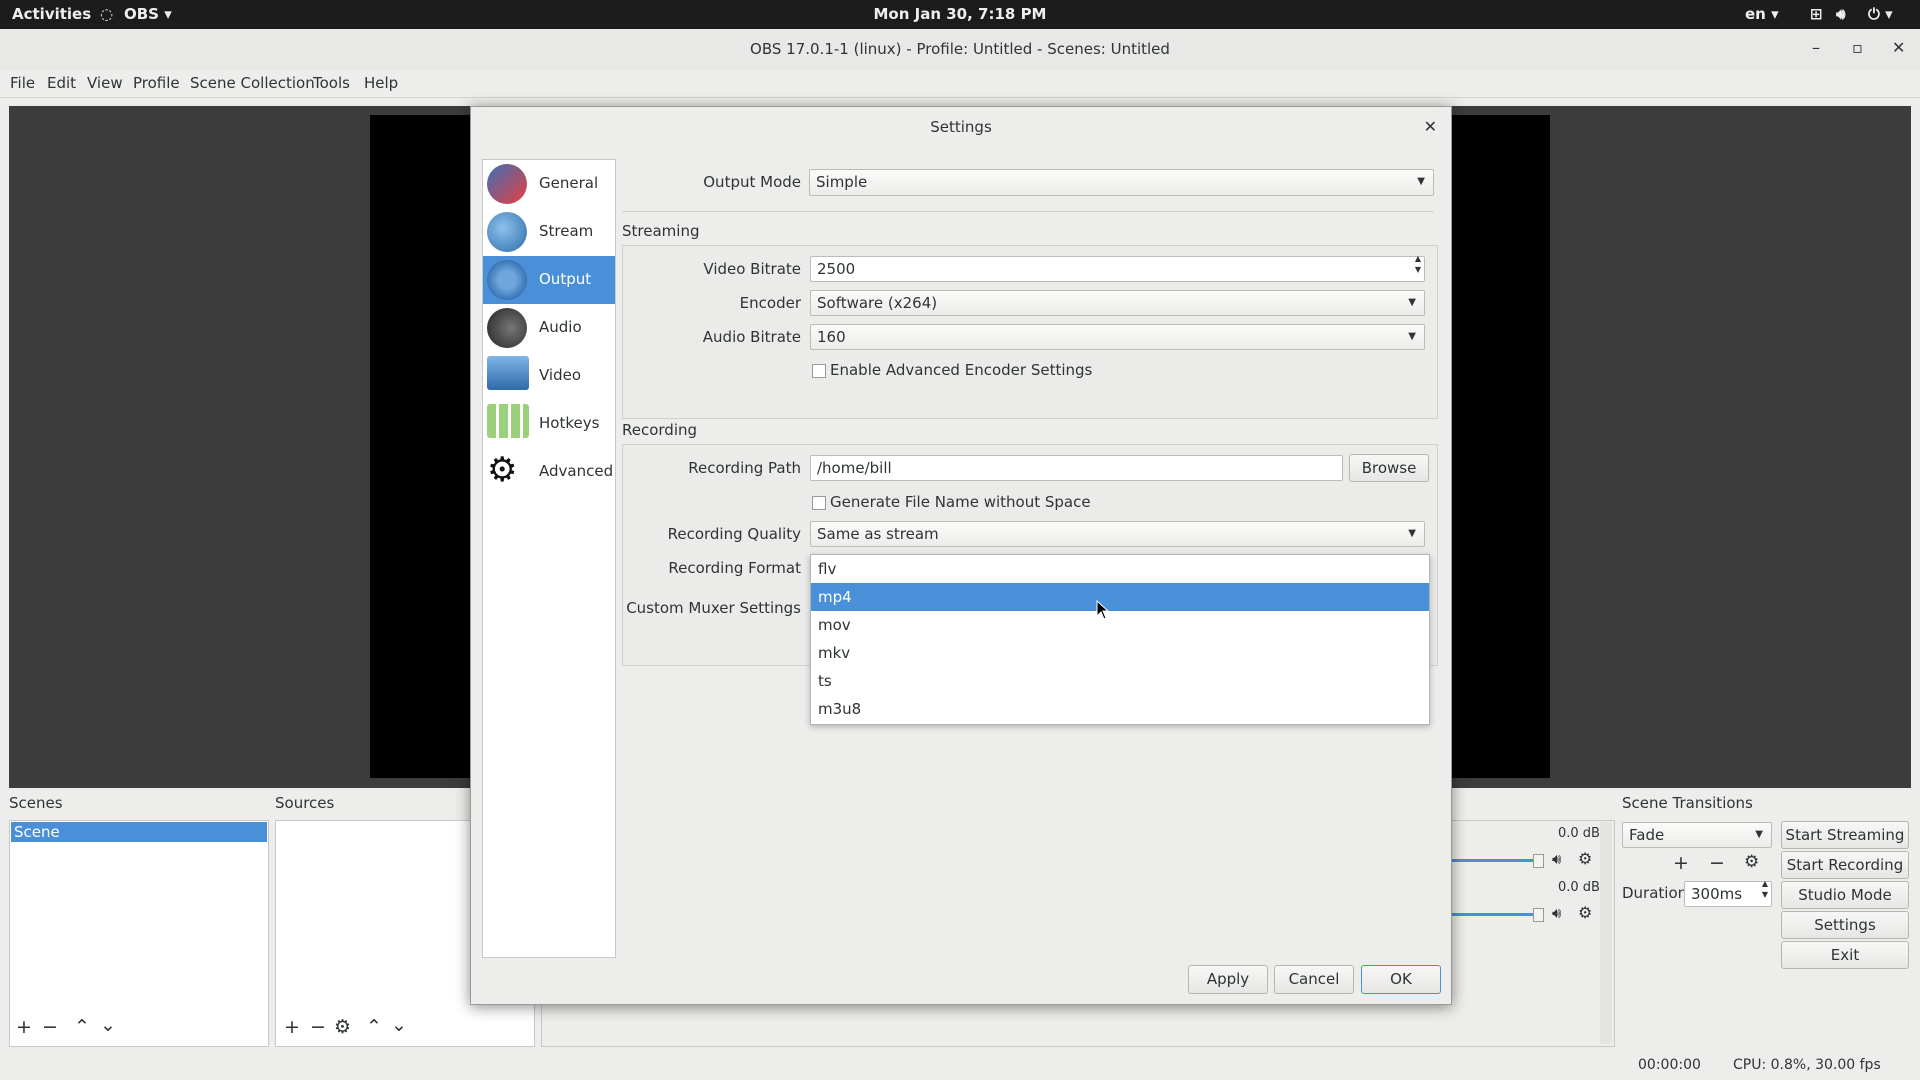 This screenshot has height=1080, width=1920. I want to click on move-down-scene-icon: ⌄, so click(108, 1025).